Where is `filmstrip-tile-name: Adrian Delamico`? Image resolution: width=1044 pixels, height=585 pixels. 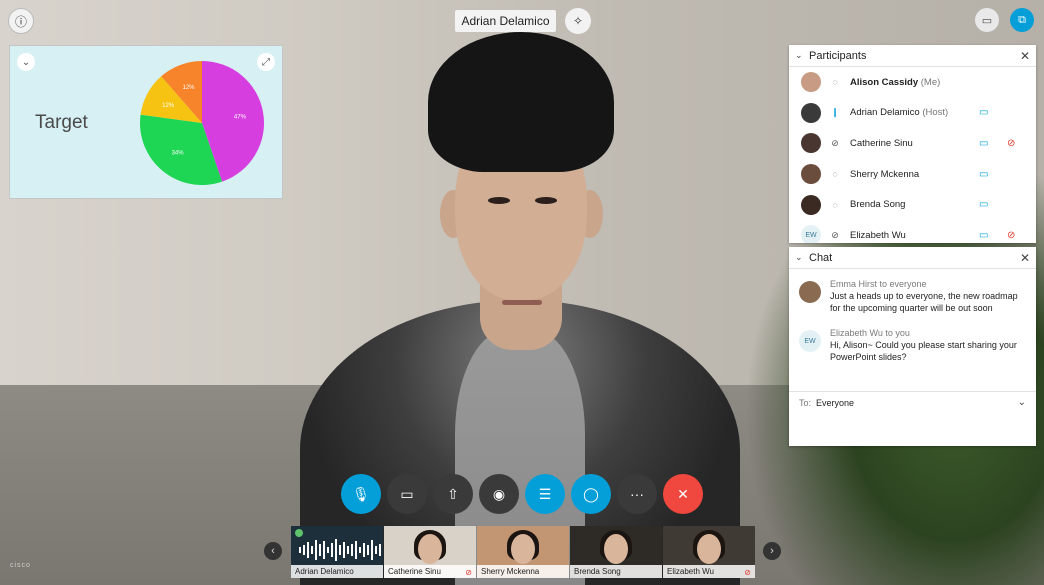
filmstrip-tile-name: Adrian Delamico is located at coordinates (337, 571).